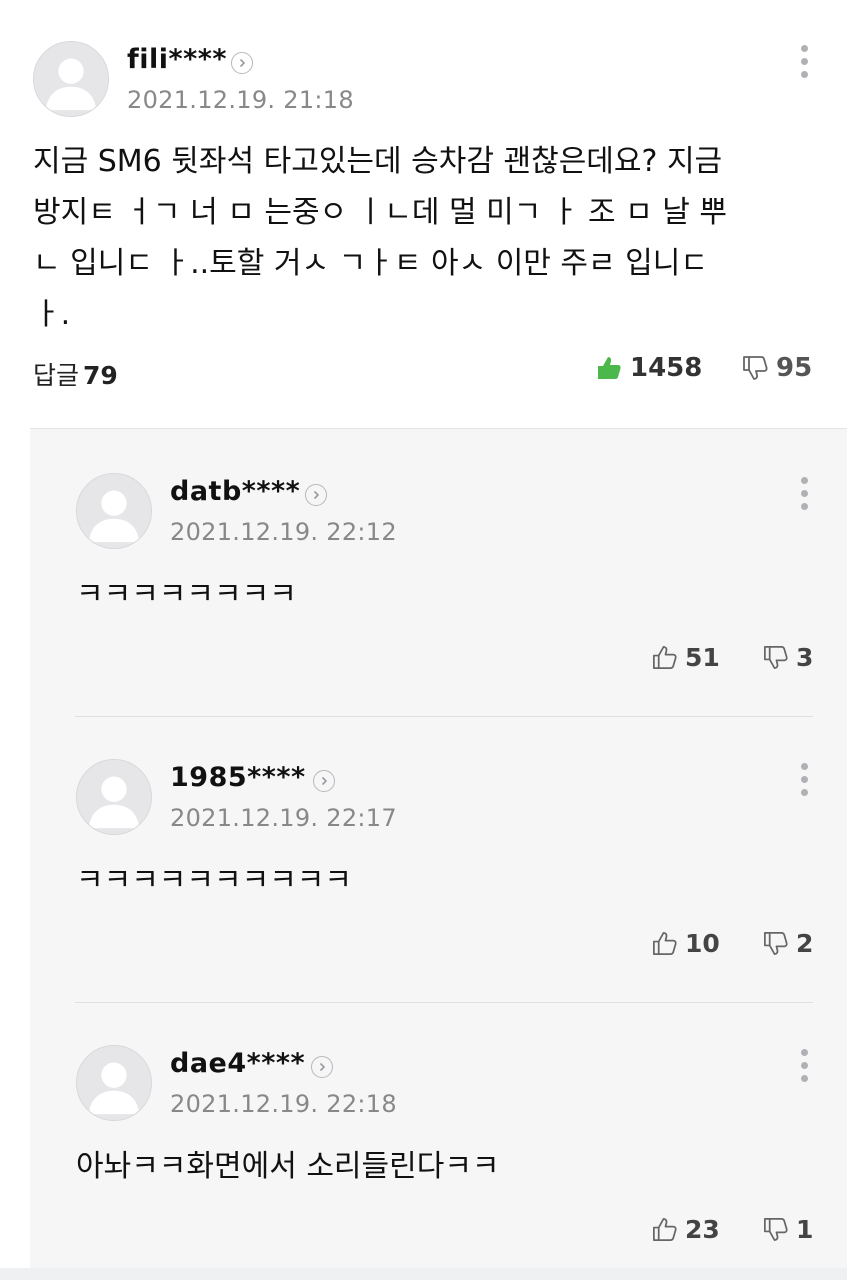  I want to click on comment-text-line: ㅏ., so click(52, 314).